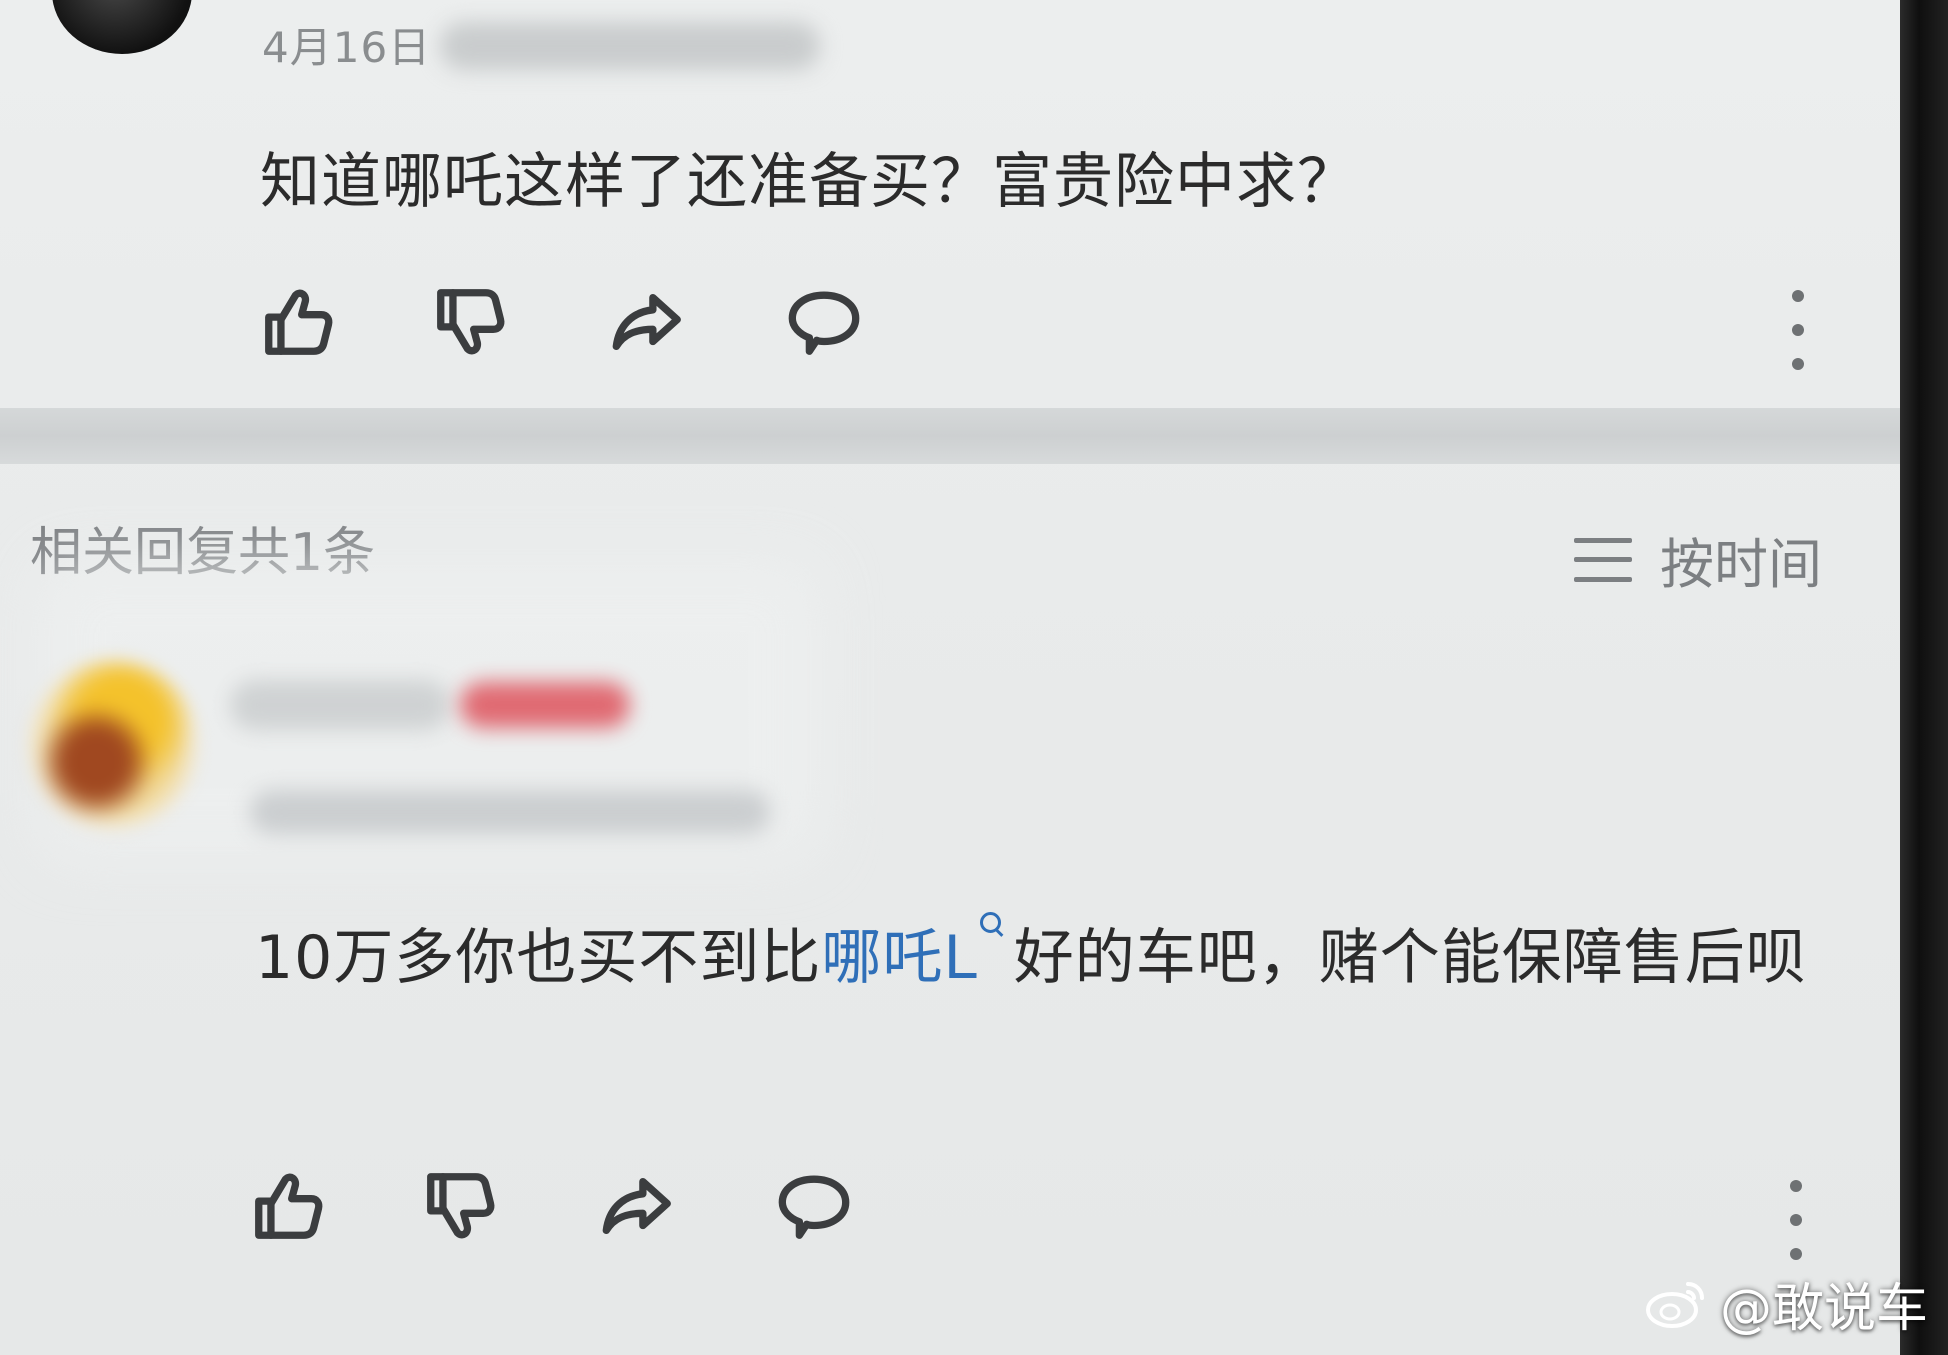 The image size is (1948, 1355). I want to click on sort-label: 按时间, so click(1741, 564).